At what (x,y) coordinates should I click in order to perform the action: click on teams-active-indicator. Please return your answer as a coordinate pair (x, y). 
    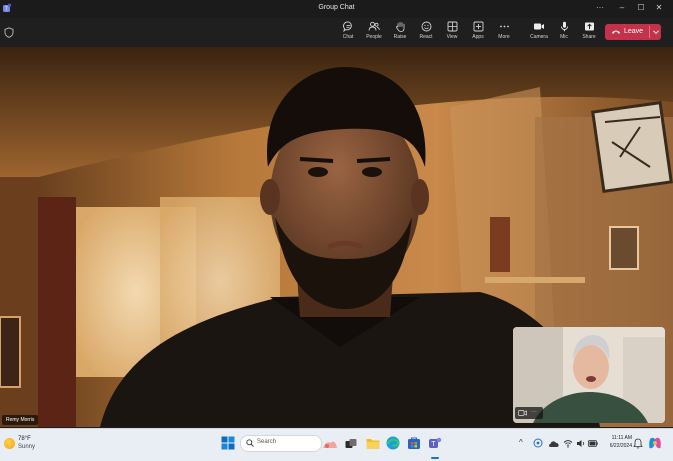
    Looking at the image, I should click on (435, 458).